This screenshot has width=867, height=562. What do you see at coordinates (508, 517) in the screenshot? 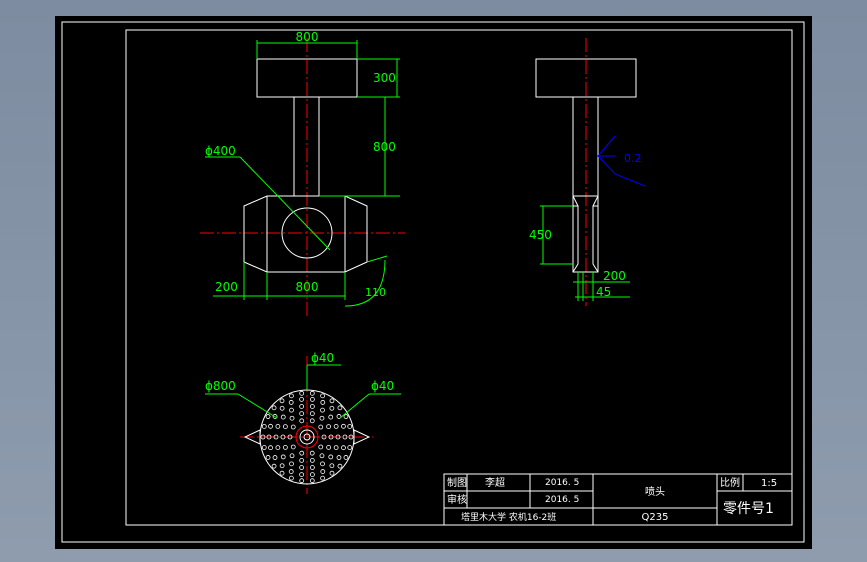
I see `tb-school: 塔里木大学 农机16-2班` at bounding box center [508, 517].